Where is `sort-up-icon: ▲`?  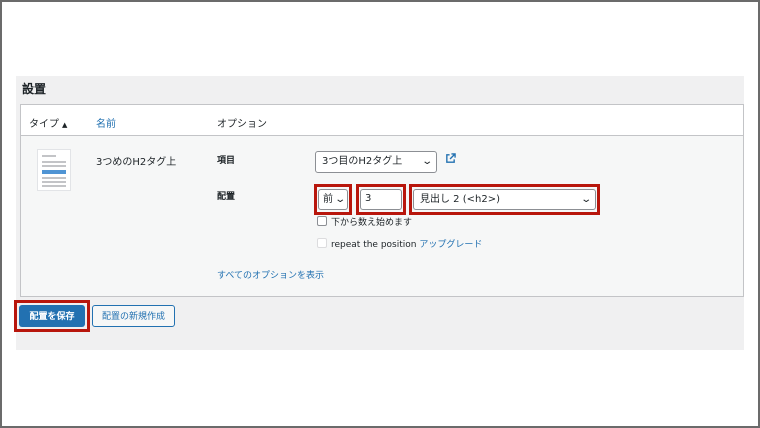
sort-up-icon: ▲ is located at coordinates (65, 125).